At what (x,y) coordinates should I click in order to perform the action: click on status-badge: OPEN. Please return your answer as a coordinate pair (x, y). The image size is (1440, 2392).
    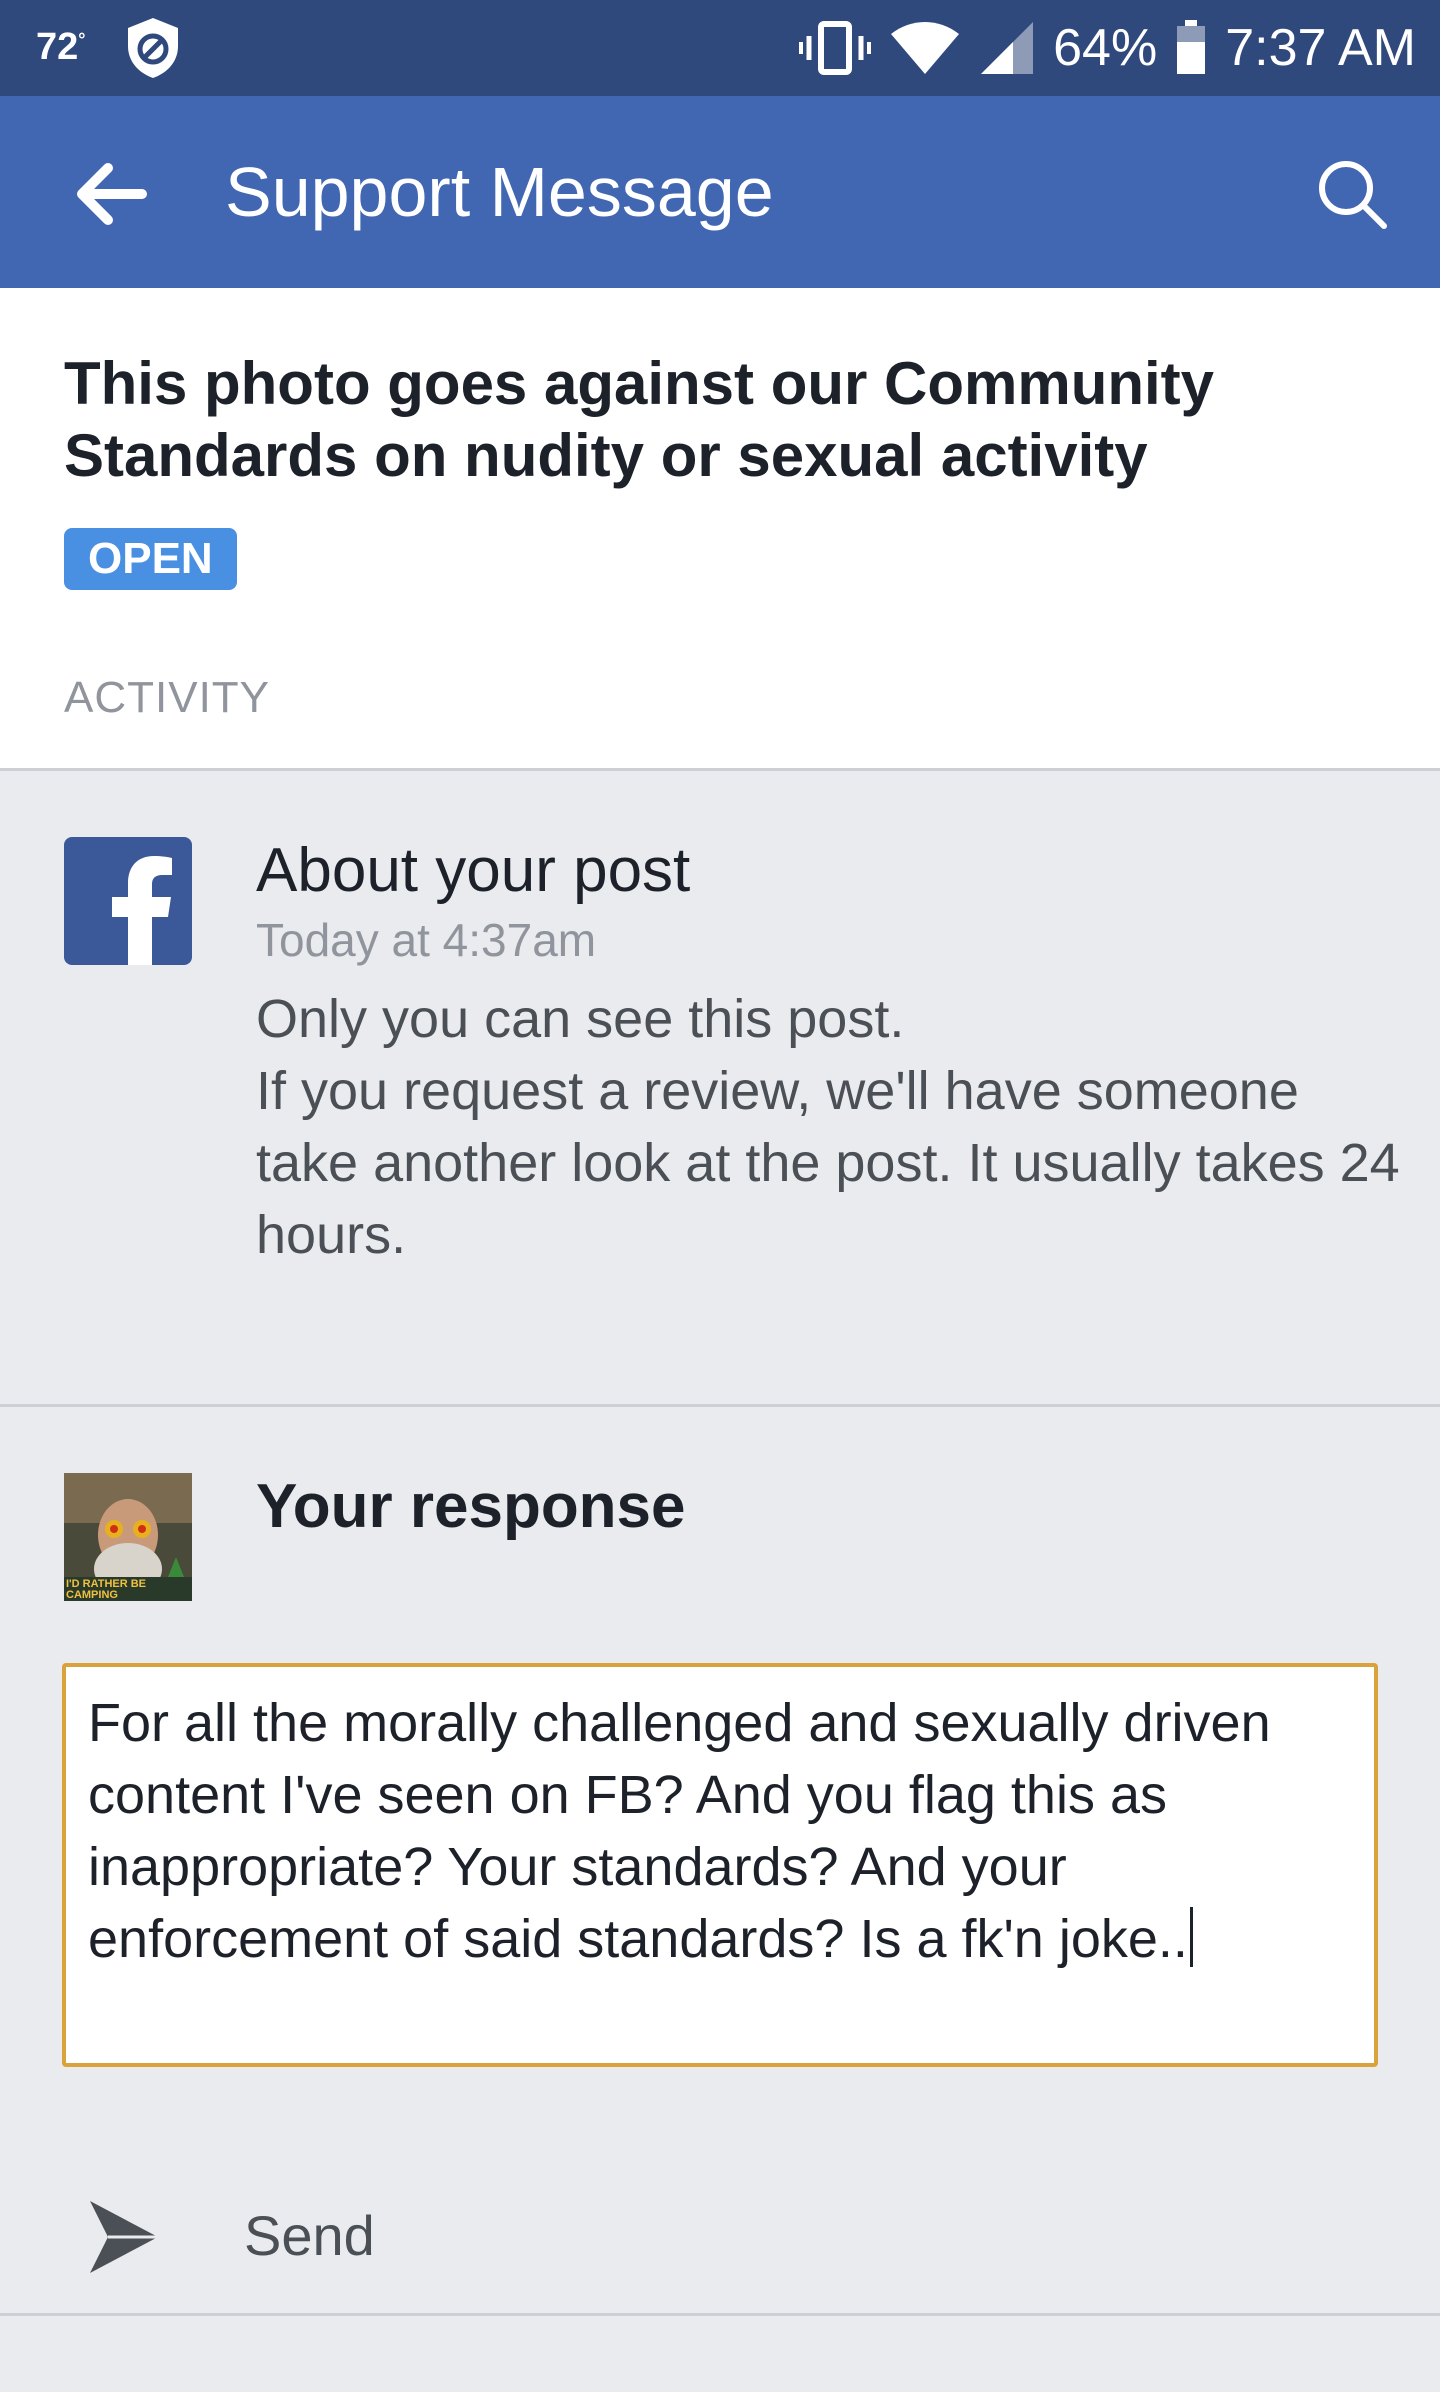
    Looking at the image, I should click on (150, 559).